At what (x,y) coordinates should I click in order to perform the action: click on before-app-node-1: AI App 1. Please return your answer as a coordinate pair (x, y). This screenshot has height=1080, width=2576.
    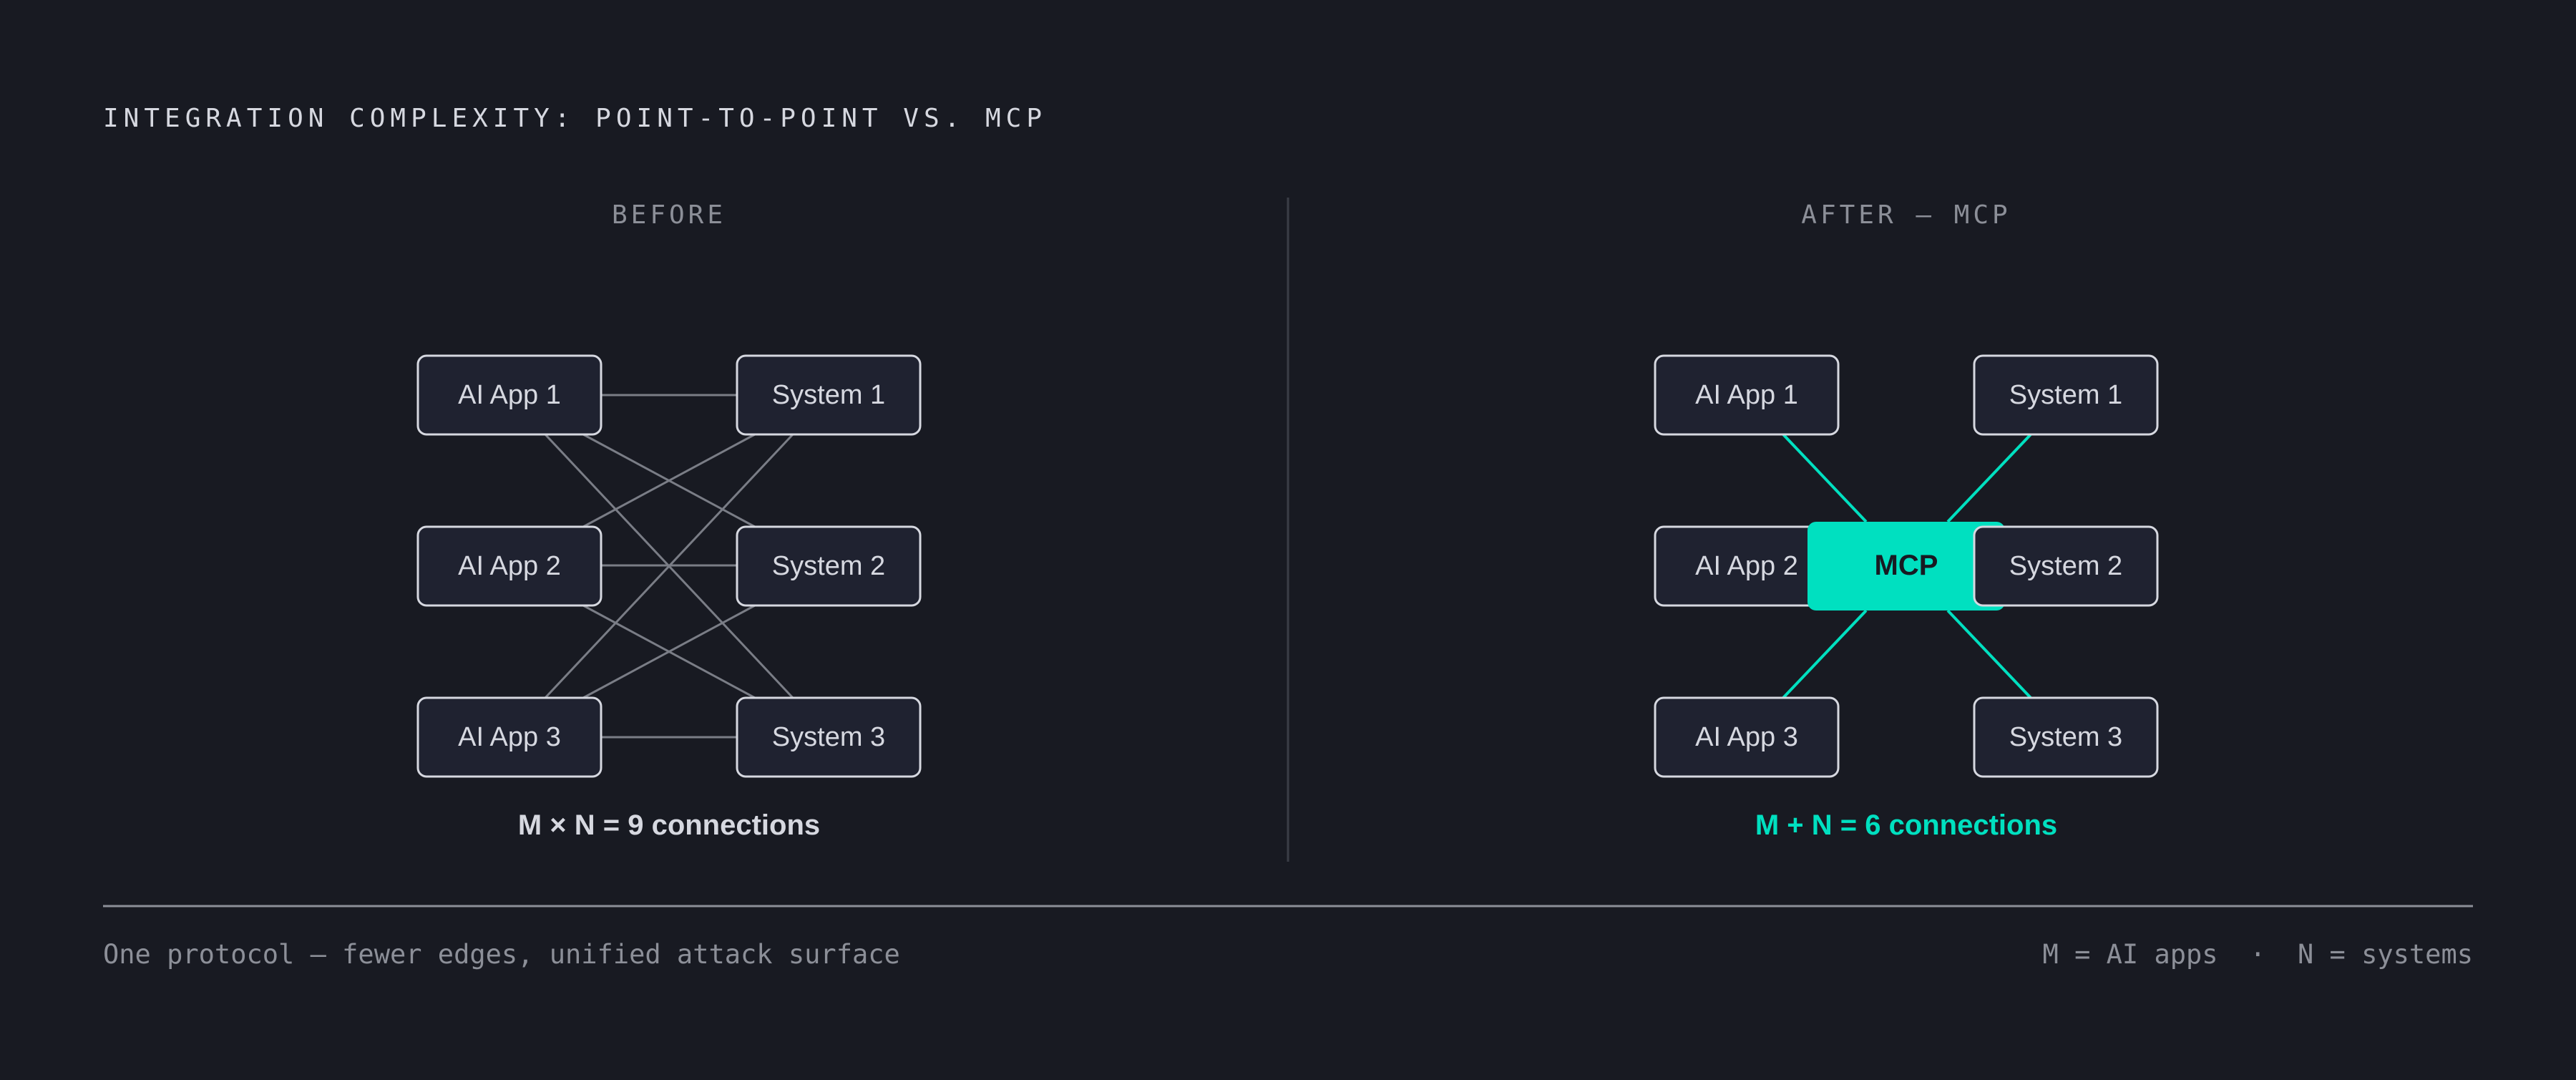
    Looking at the image, I should click on (509, 395).